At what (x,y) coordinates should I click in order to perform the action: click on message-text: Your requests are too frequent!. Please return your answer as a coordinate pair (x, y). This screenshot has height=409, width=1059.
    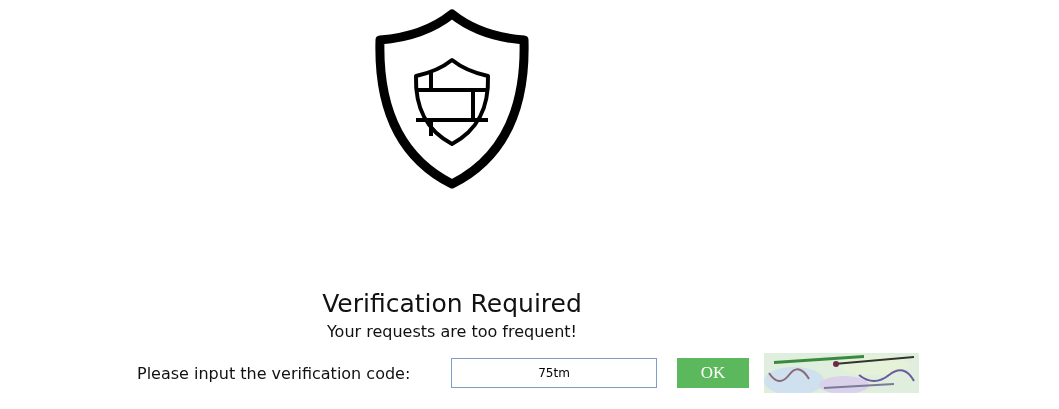
    Looking at the image, I should click on (452, 332).